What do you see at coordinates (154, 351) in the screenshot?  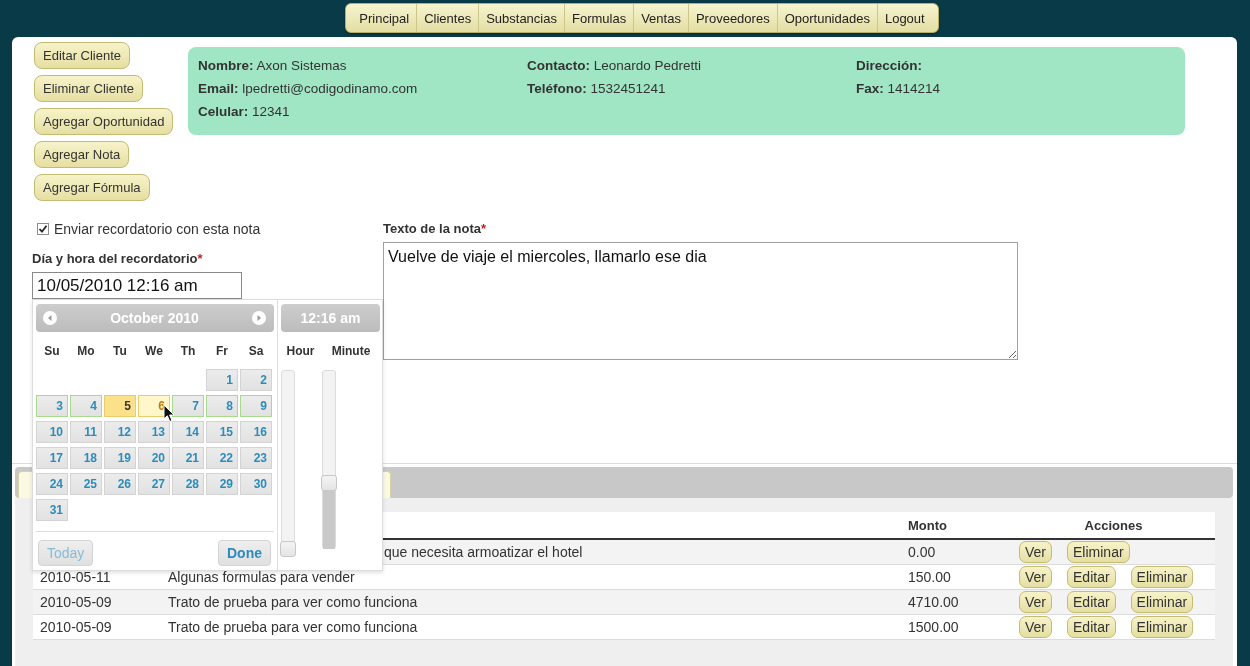 I see `weekday-label: We` at bounding box center [154, 351].